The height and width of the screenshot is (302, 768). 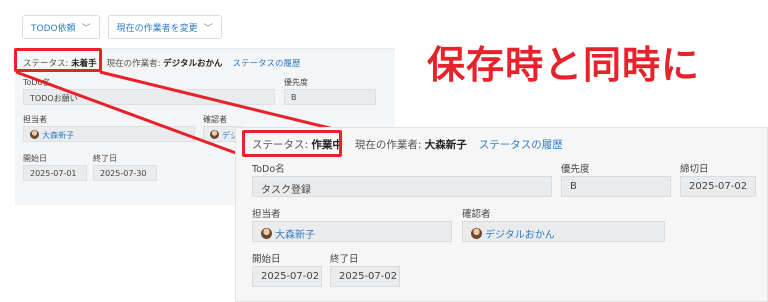 What do you see at coordinates (133, 64) in the screenshot?
I see `back-worker-label: 現在の作業者:` at bounding box center [133, 64].